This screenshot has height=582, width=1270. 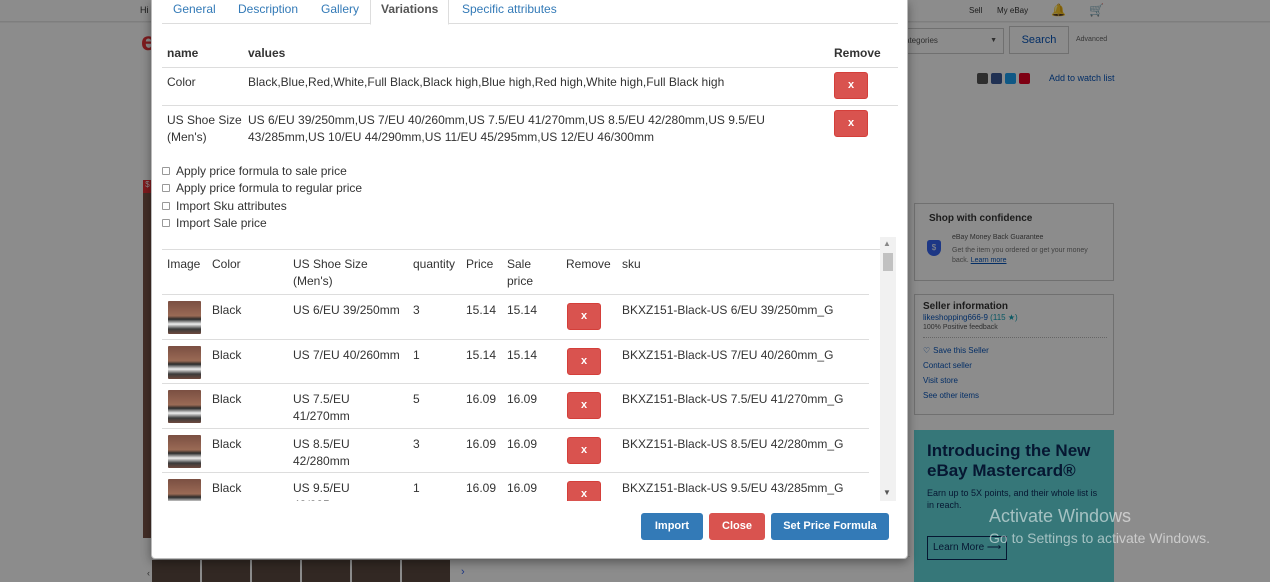 I want to click on sku-table-scrollbar: ▲ ▼, so click(x=888, y=369).